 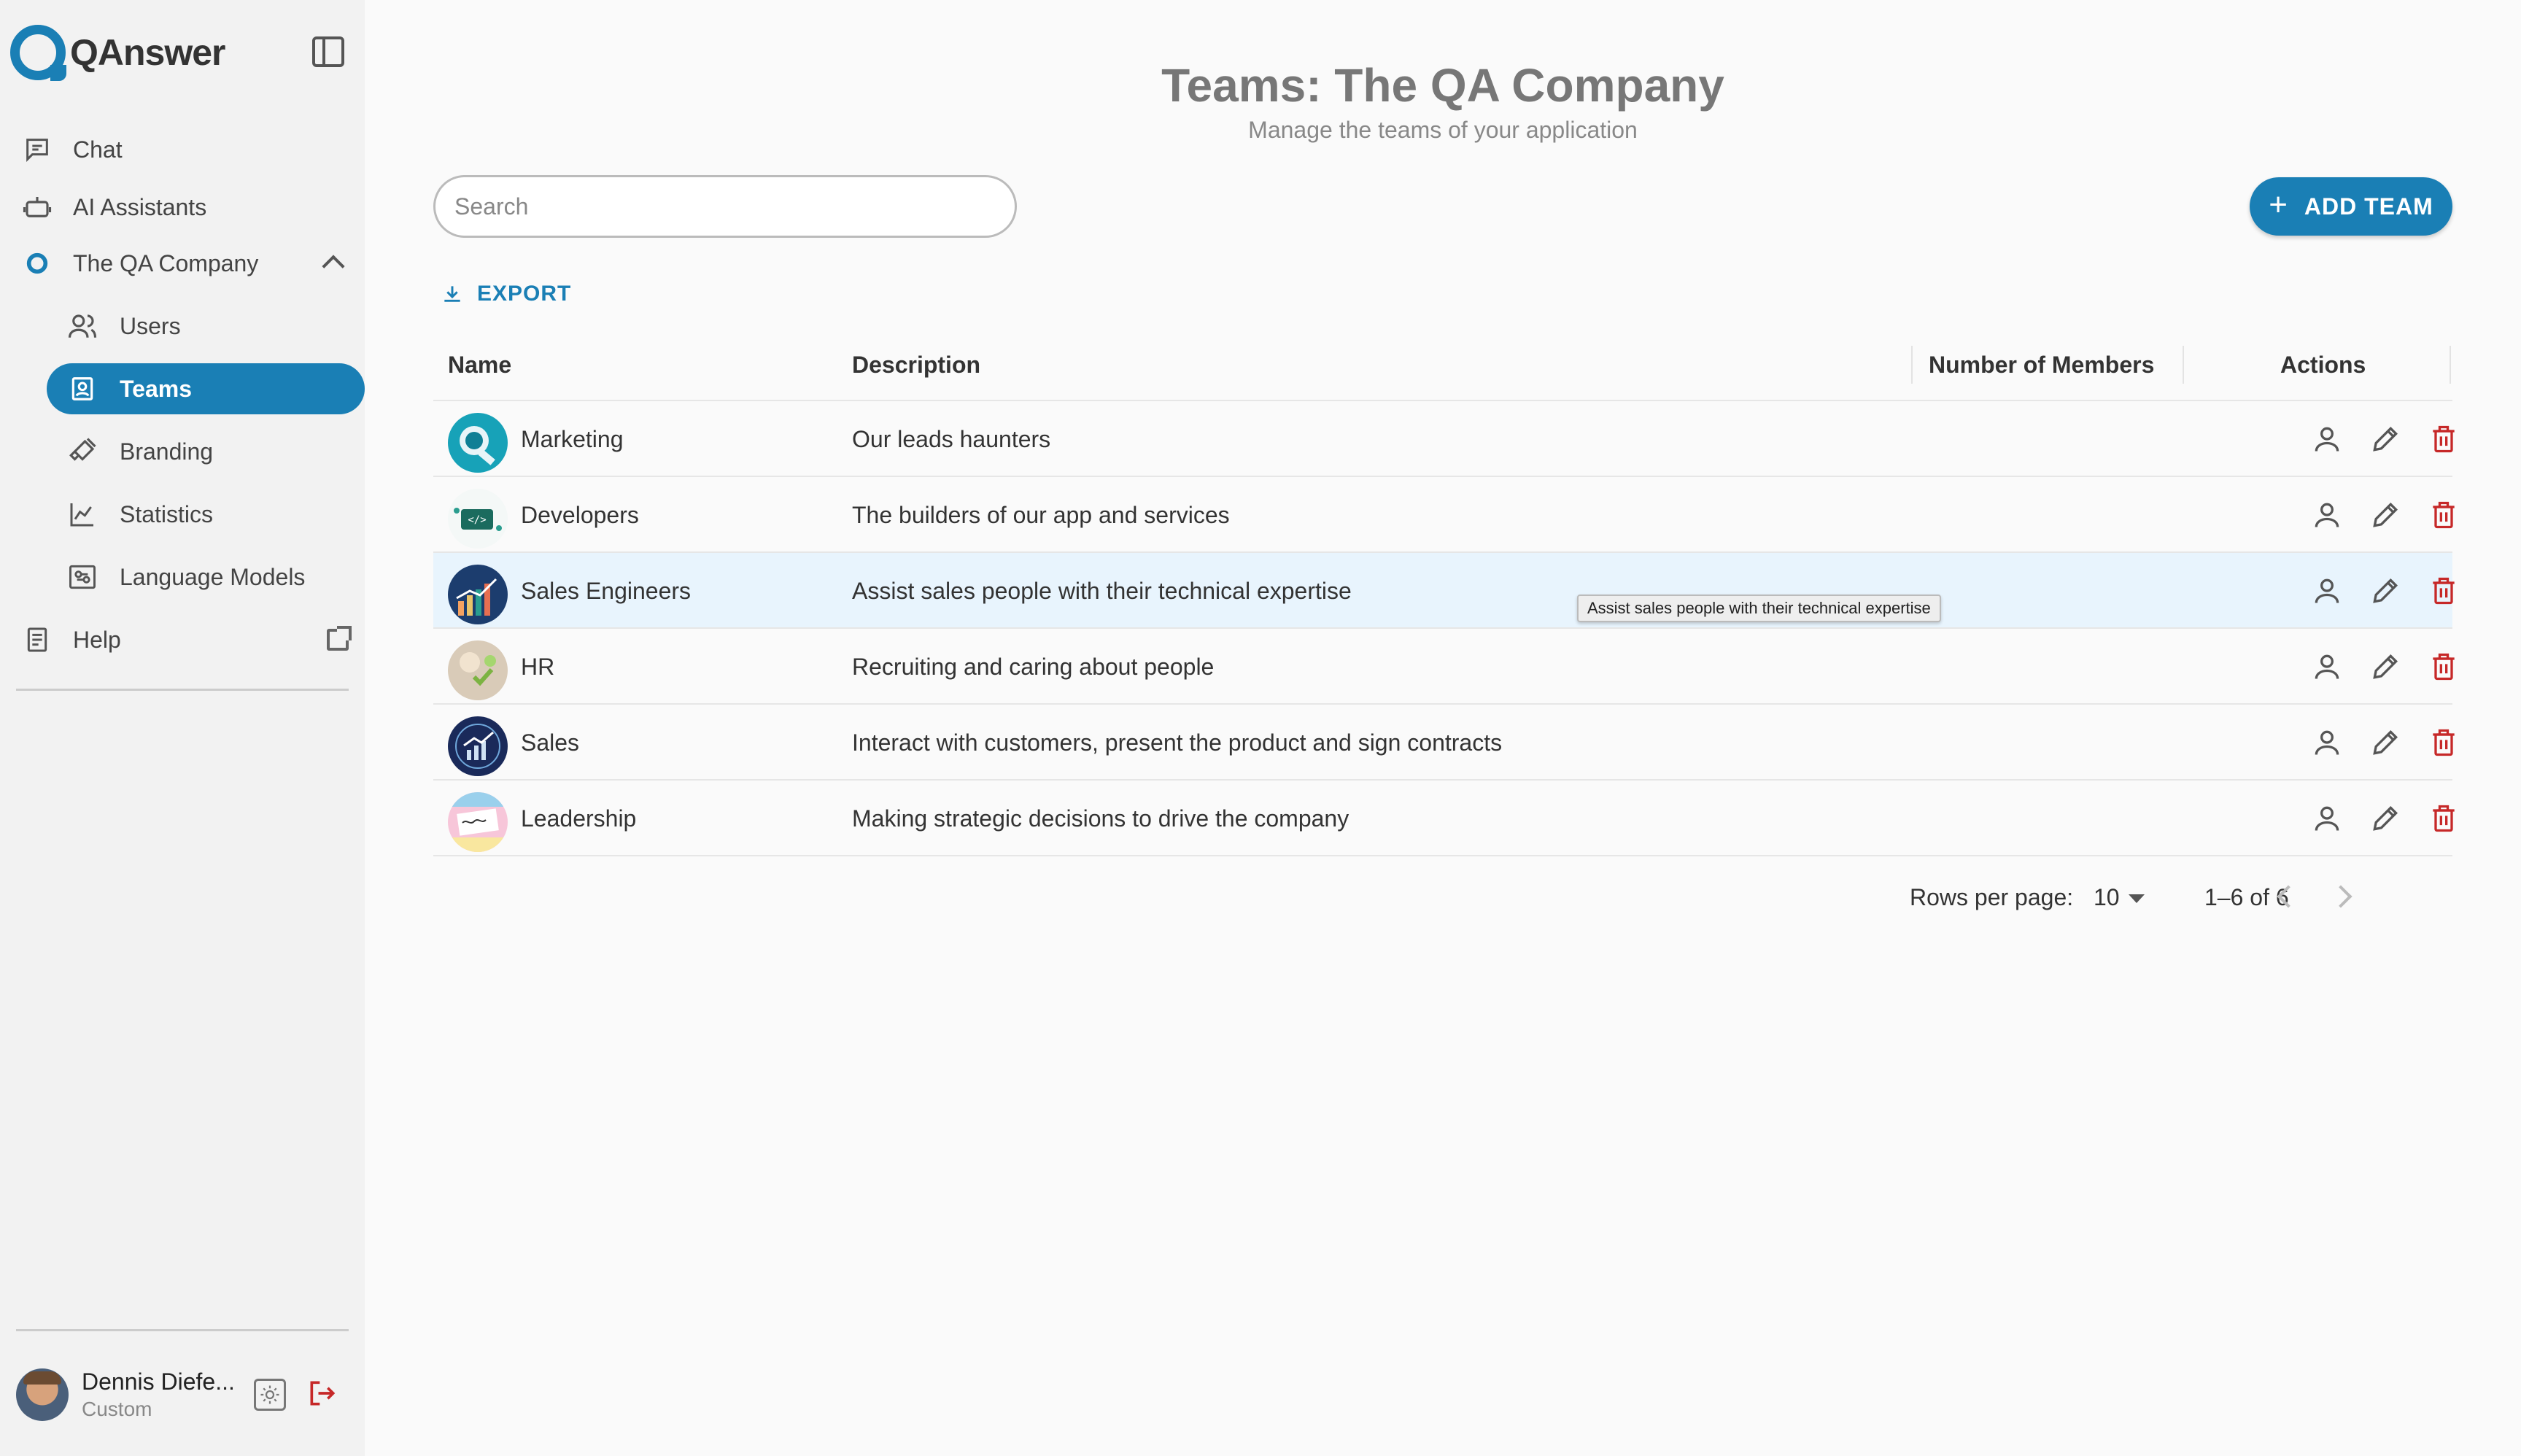 I want to click on search-input, so click(x=725, y=206).